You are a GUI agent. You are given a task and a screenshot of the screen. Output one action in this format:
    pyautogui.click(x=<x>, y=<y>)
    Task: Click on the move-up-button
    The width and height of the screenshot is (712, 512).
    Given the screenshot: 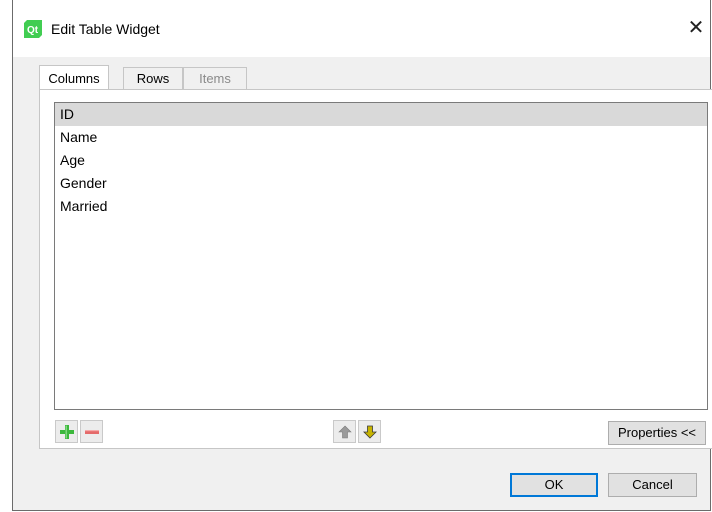 What is the action you would take?
    pyautogui.click(x=344, y=431)
    